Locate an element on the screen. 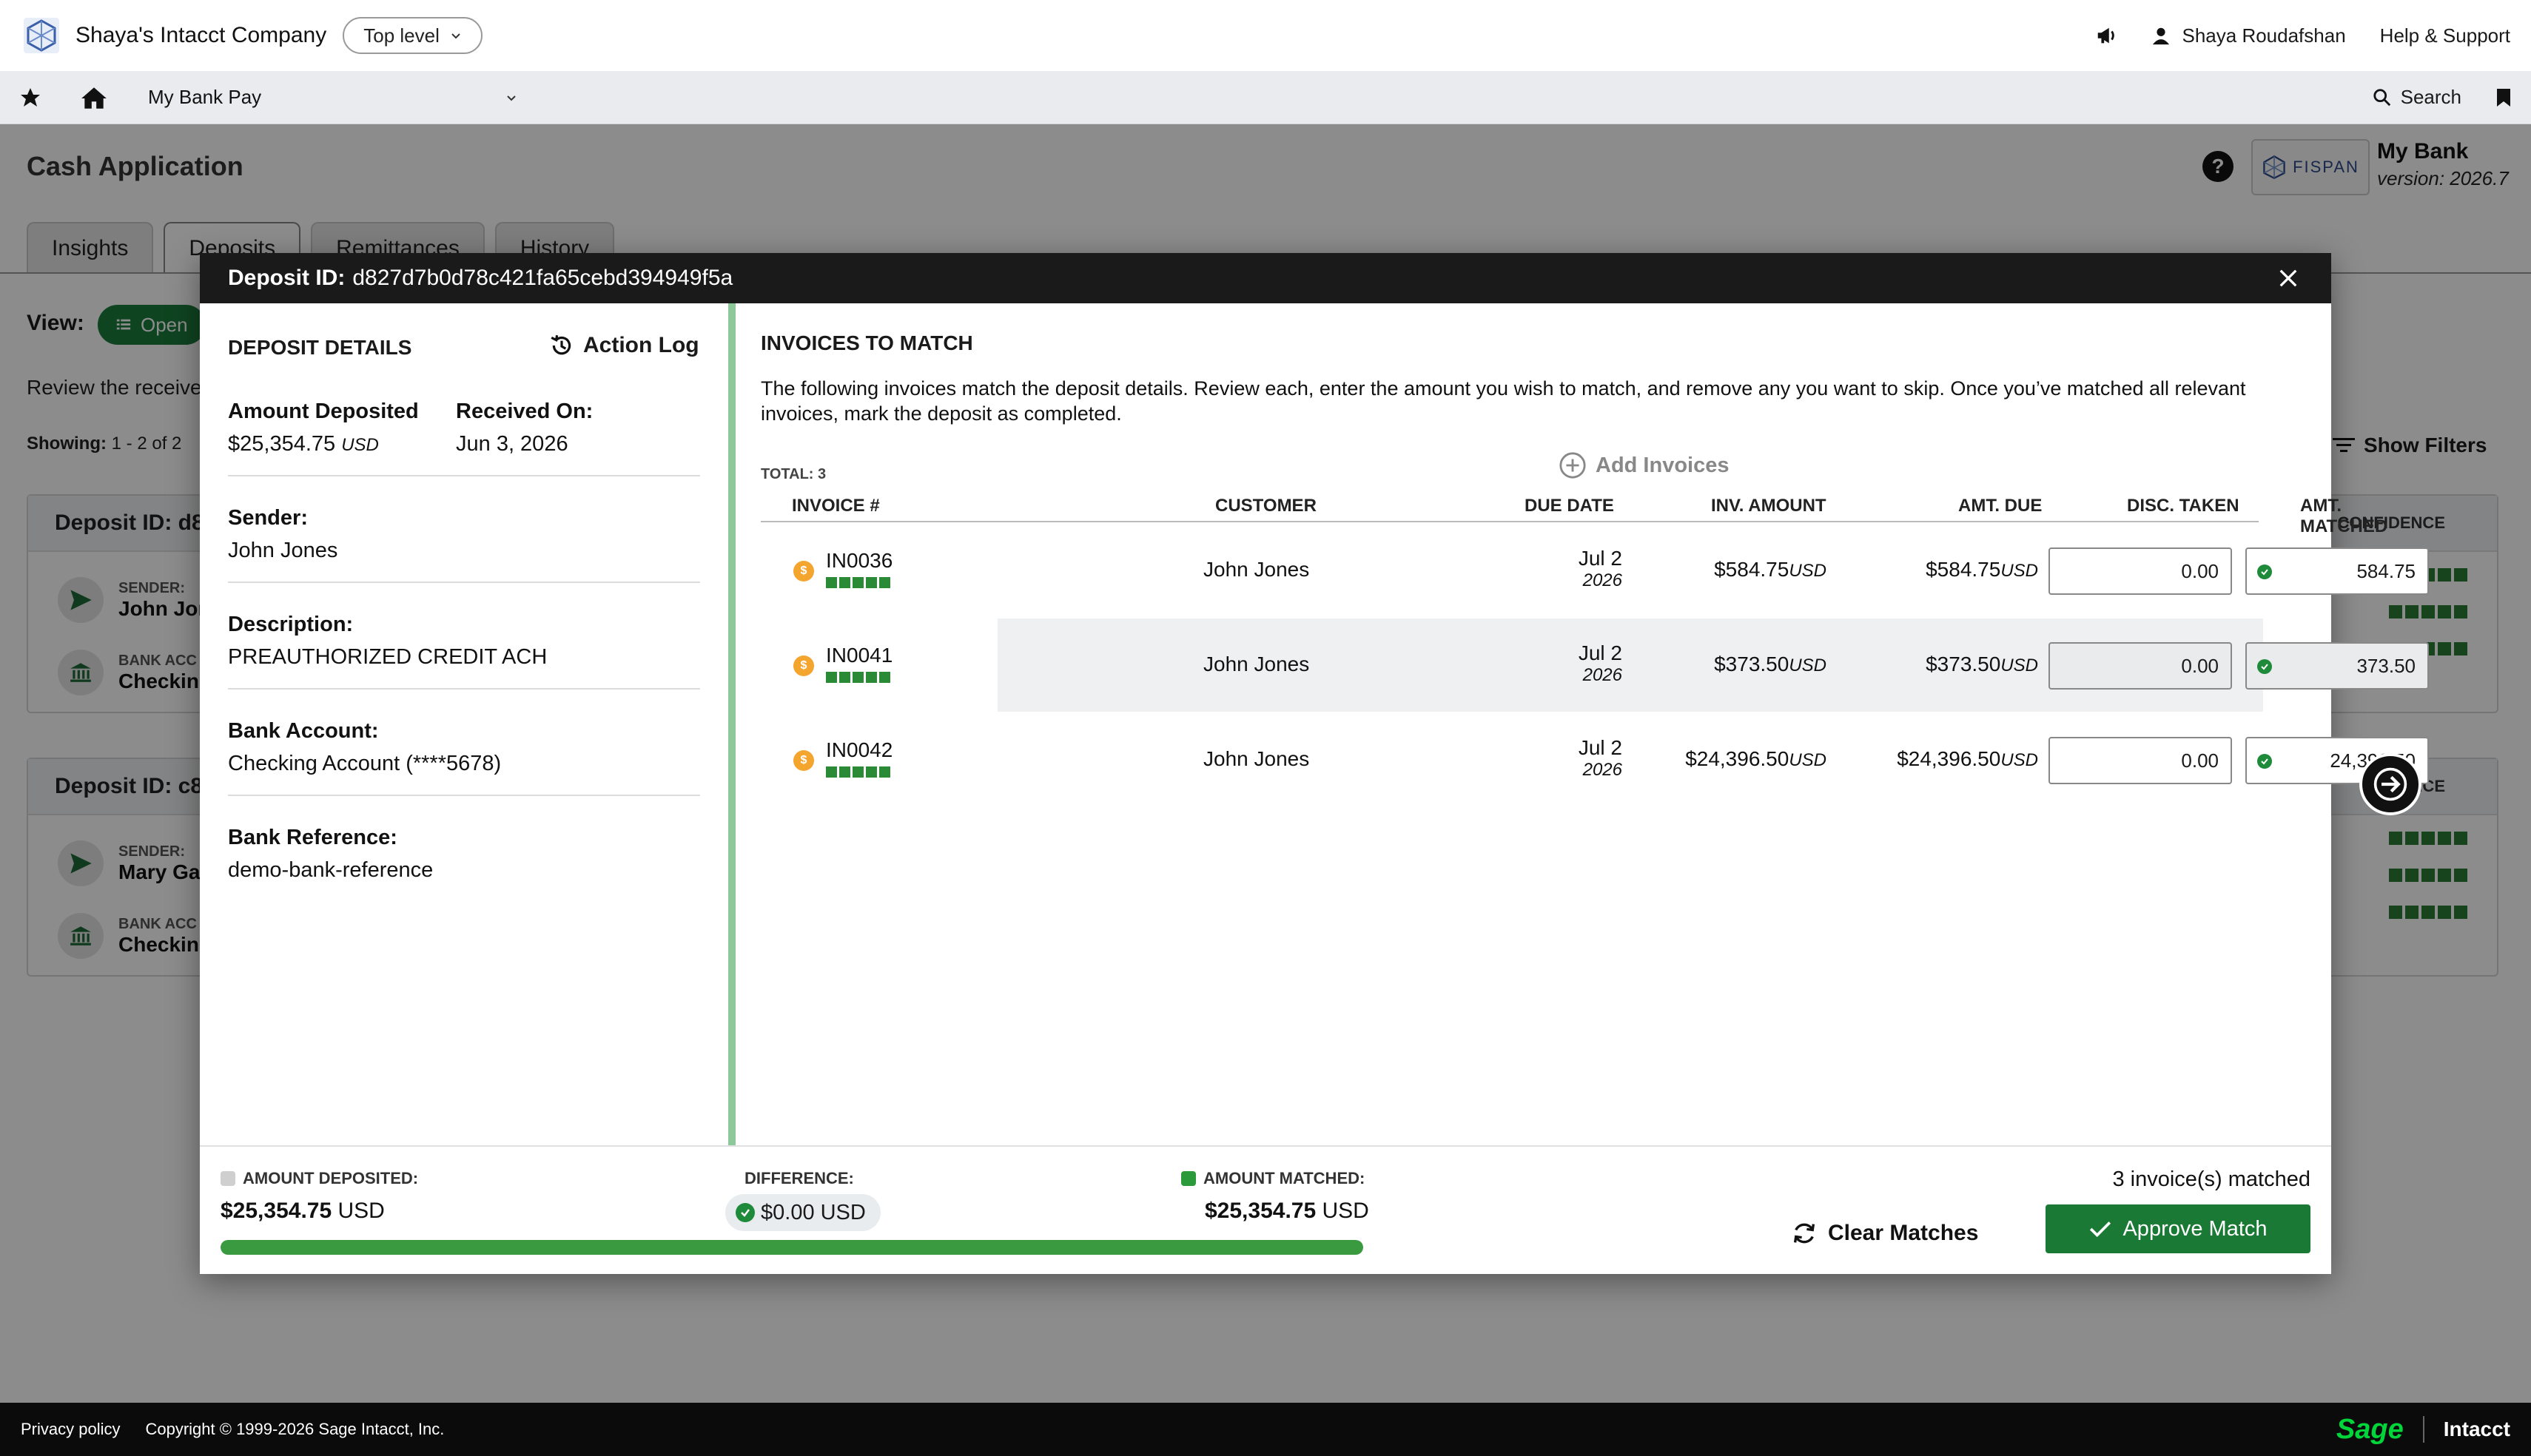 The width and height of the screenshot is (2531, 1456). amount-due: $24,396.50USD is located at coordinates (1944, 759).